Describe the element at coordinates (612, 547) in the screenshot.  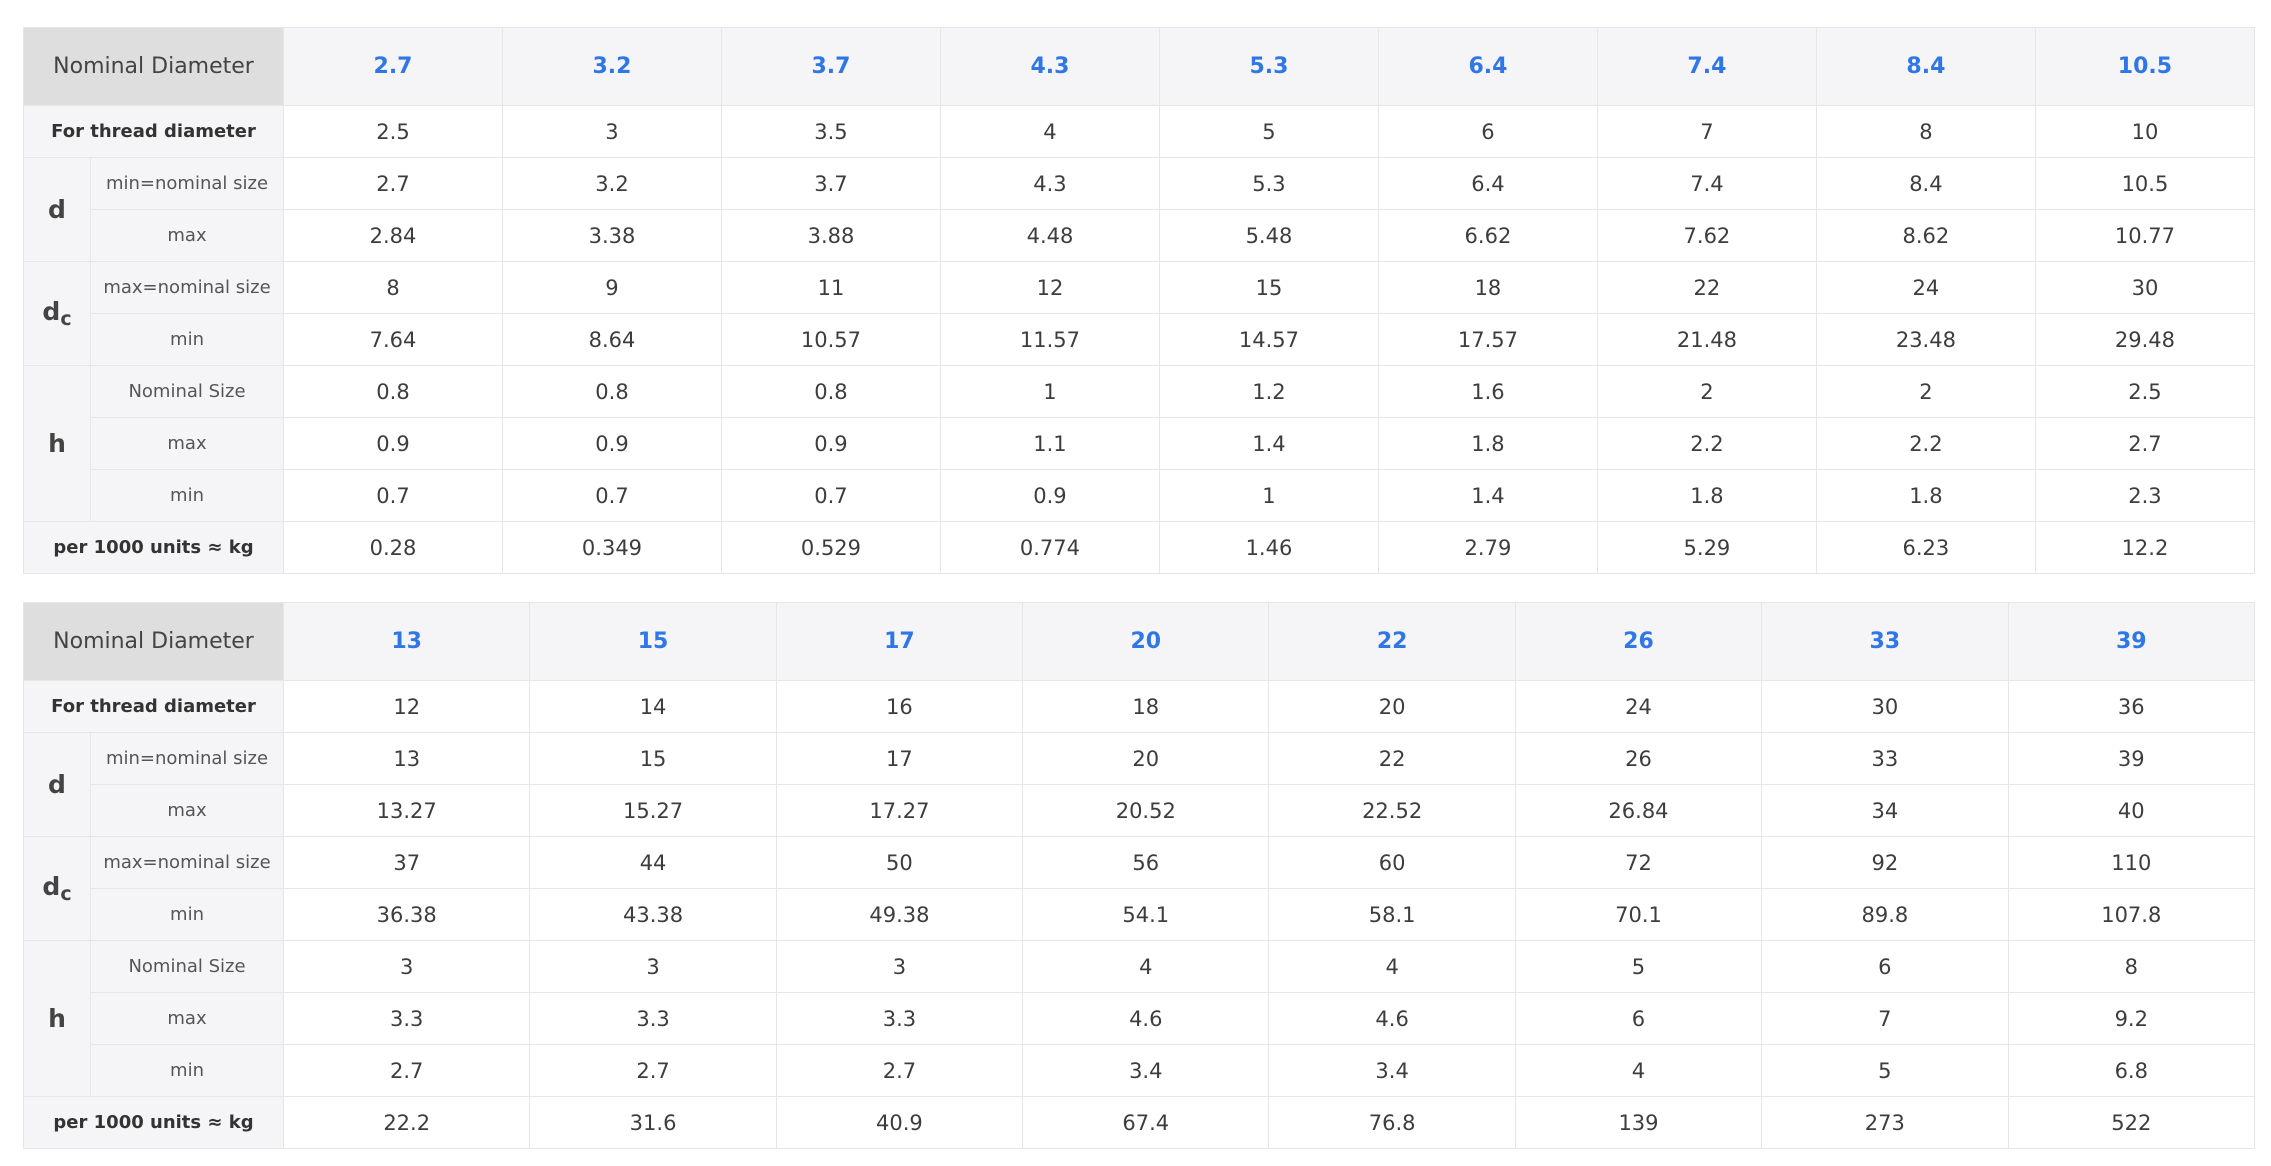
I see `weight-cell: 0.349` at that location.